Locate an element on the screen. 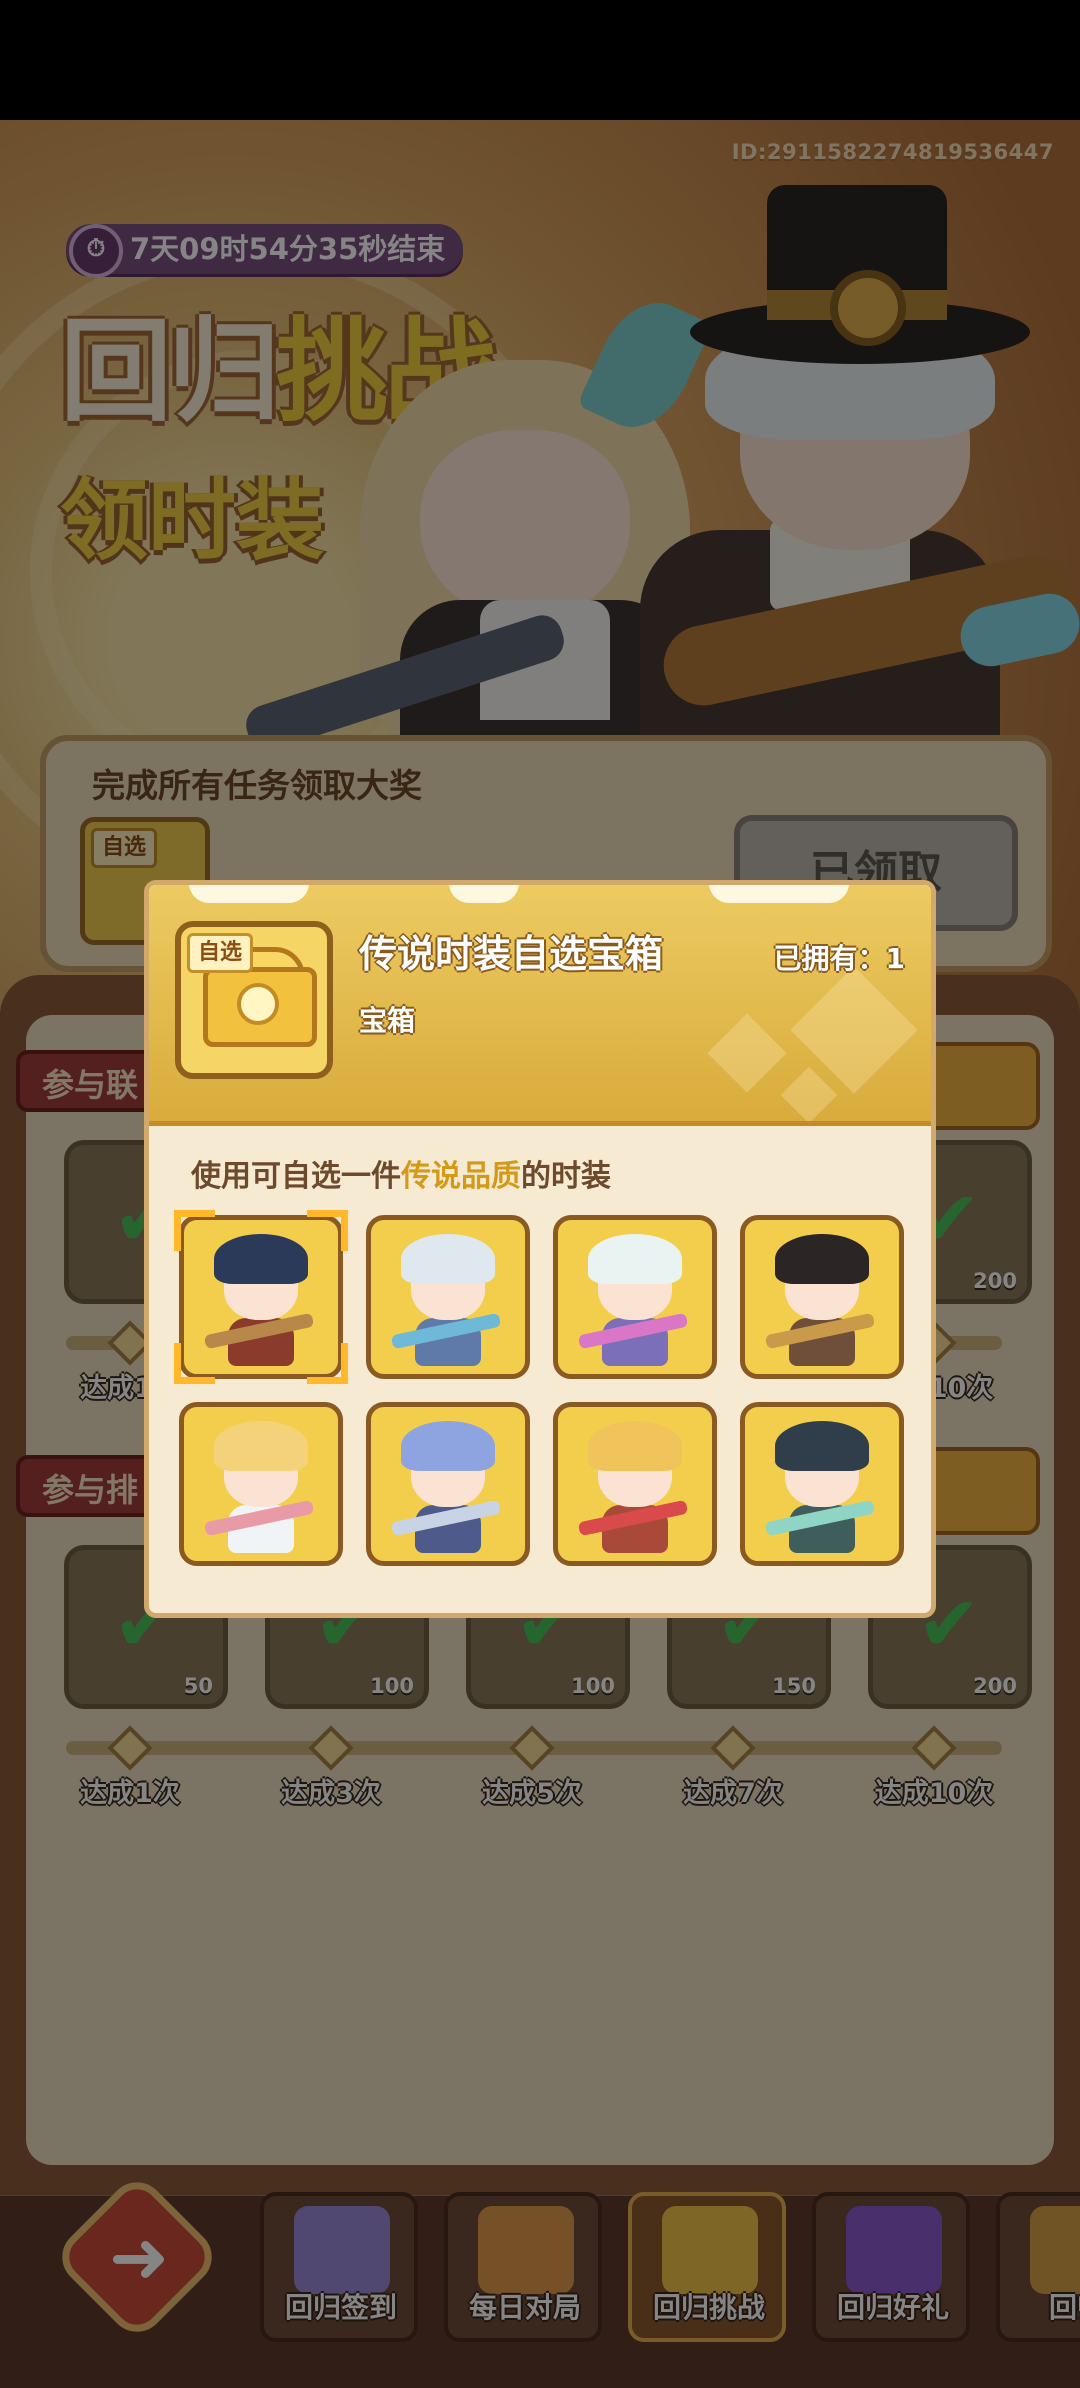 The image size is (1080, 2388). item-description: 使用可自选一件传说品质的时装 is located at coordinates (401, 1173).